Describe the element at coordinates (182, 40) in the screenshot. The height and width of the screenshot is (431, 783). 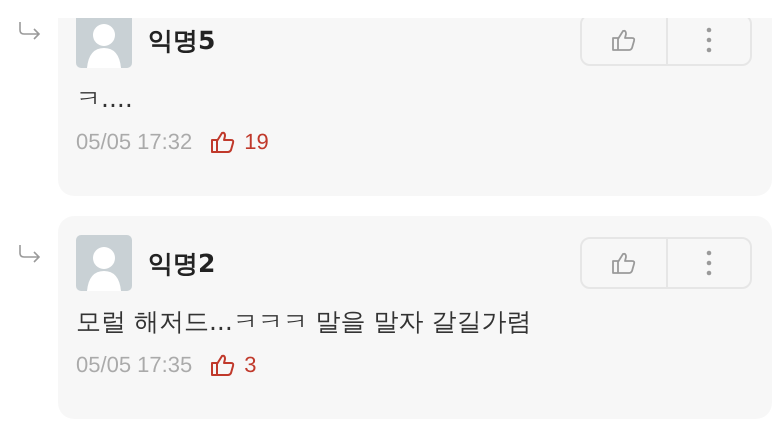
I see `author-name: 익명5` at that location.